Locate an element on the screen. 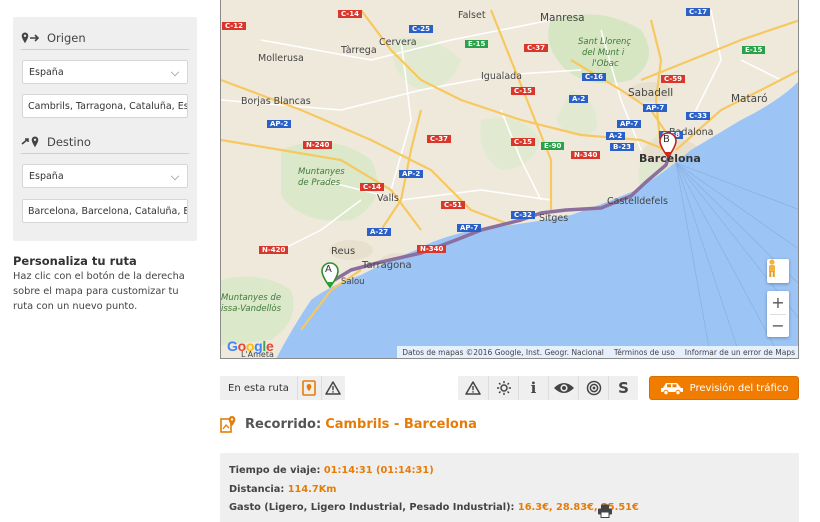  radars-layer-button is located at coordinates (593, 388).